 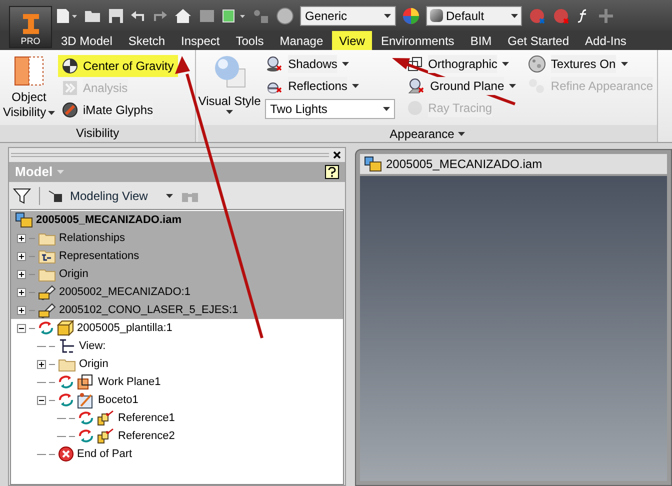 I want to click on undo-icon, so click(x=138, y=15).